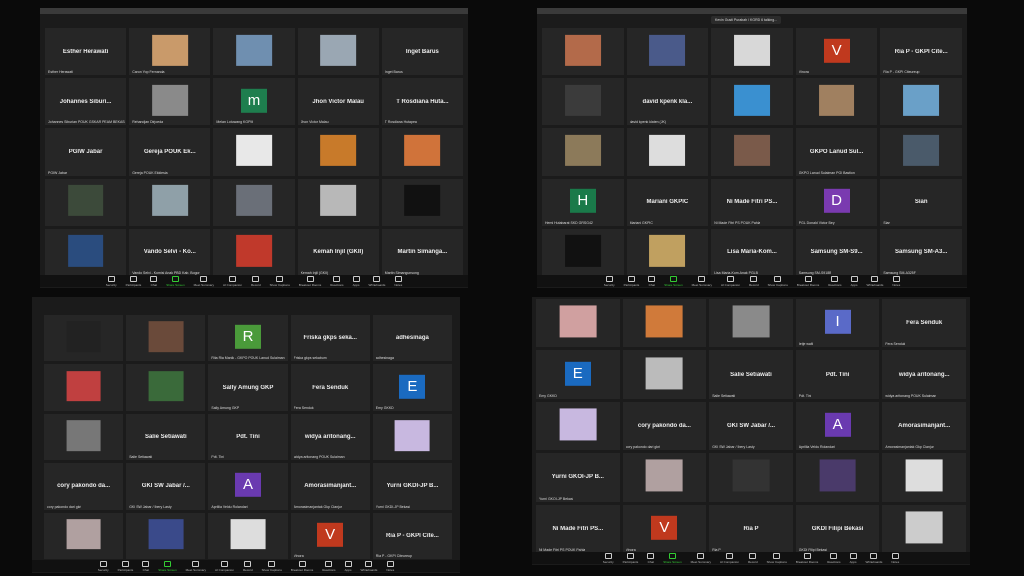  I want to click on apps-button: Apps, so click(854, 281).